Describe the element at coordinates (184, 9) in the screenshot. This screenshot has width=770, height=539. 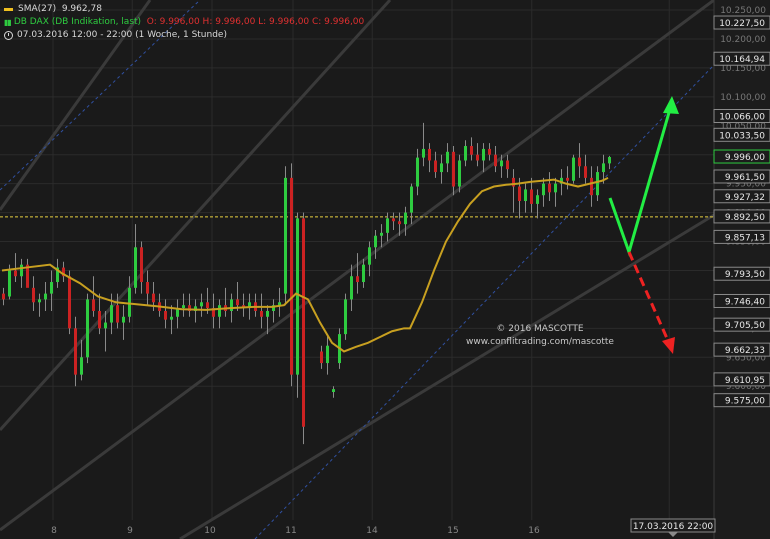
I see `legend-sma: SMA(27) 9.962,78` at that location.